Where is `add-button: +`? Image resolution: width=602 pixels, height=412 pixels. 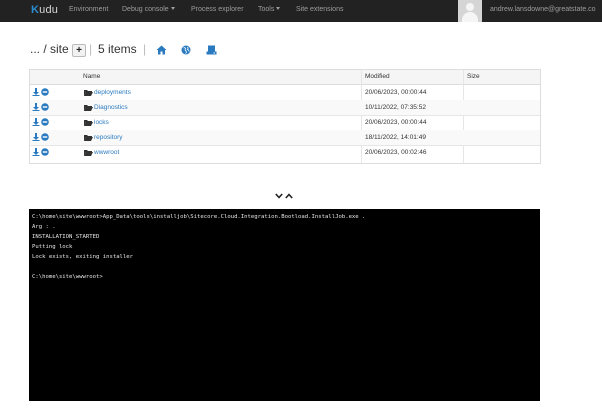 add-button: + is located at coordinates (79, 50).